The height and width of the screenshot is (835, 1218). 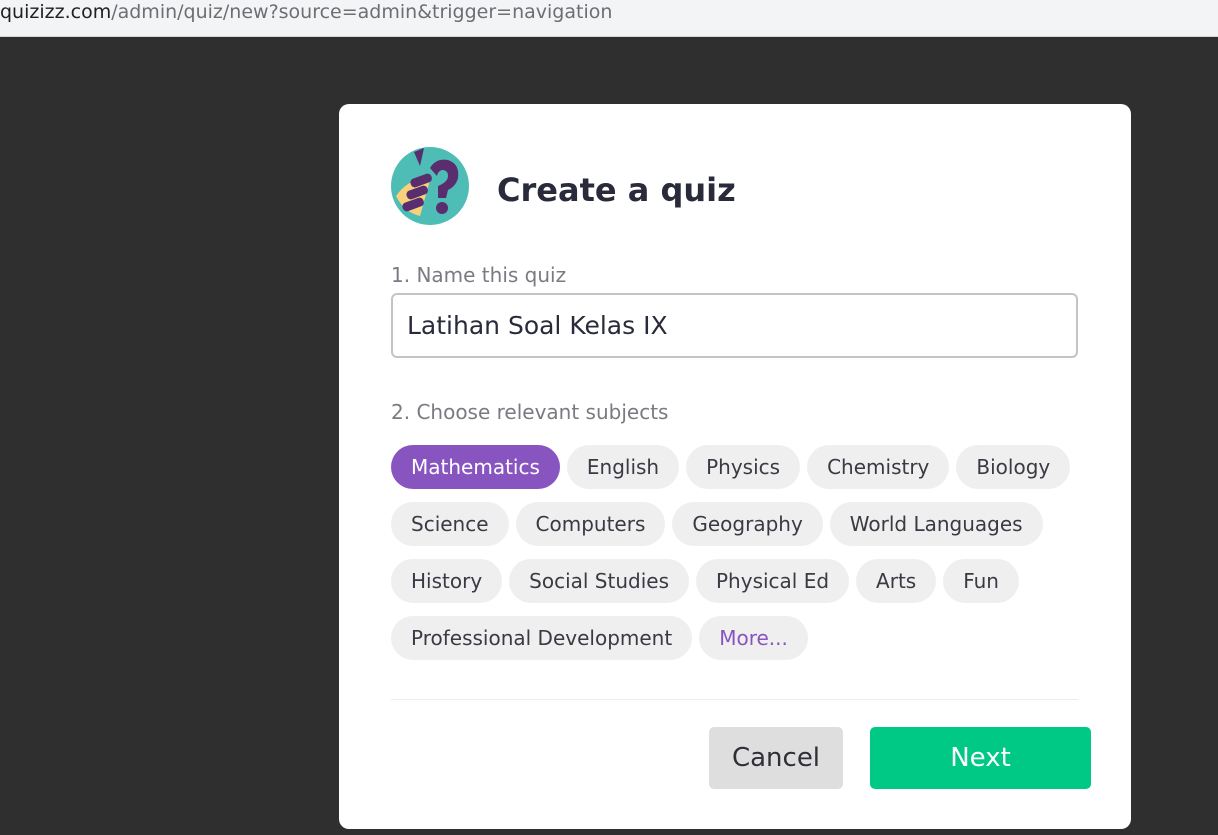 I want to click on cancel-button: Cancel, so click(x=776, y=758).